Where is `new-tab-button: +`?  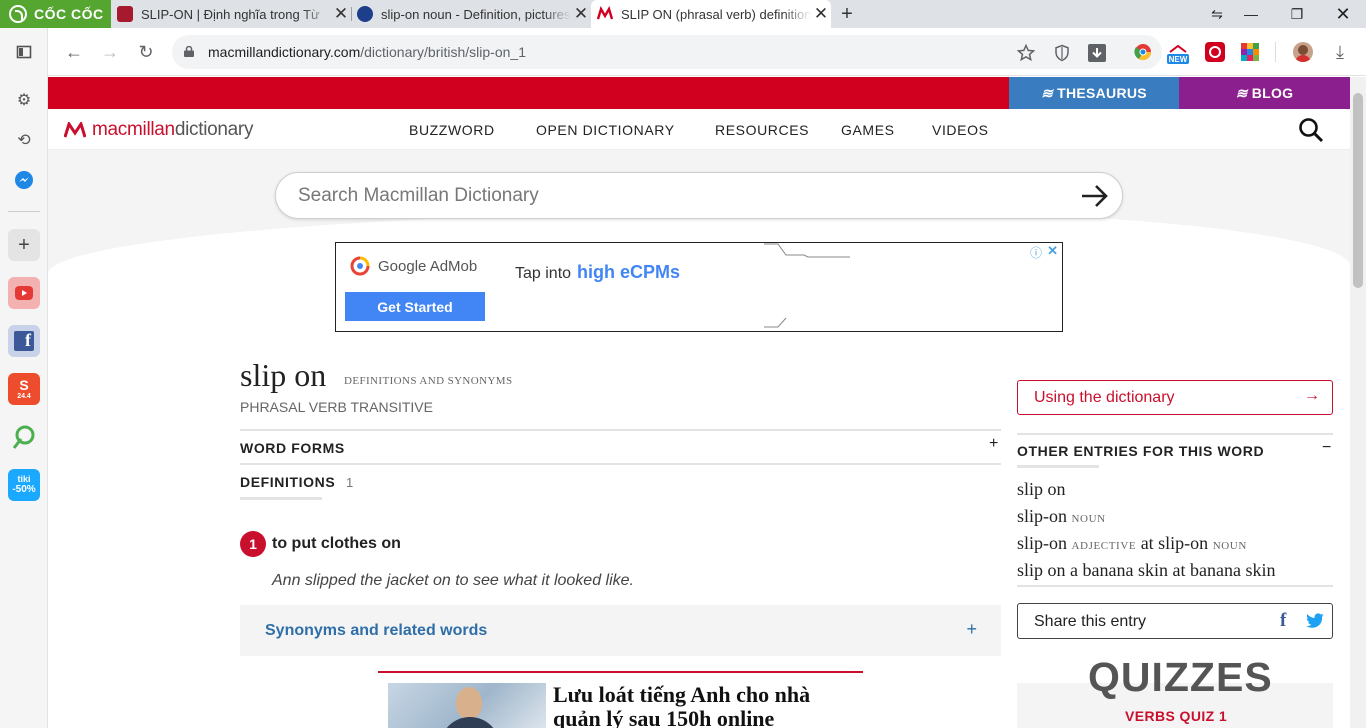
new-tab-button: + is located at coordinates (847, 14).